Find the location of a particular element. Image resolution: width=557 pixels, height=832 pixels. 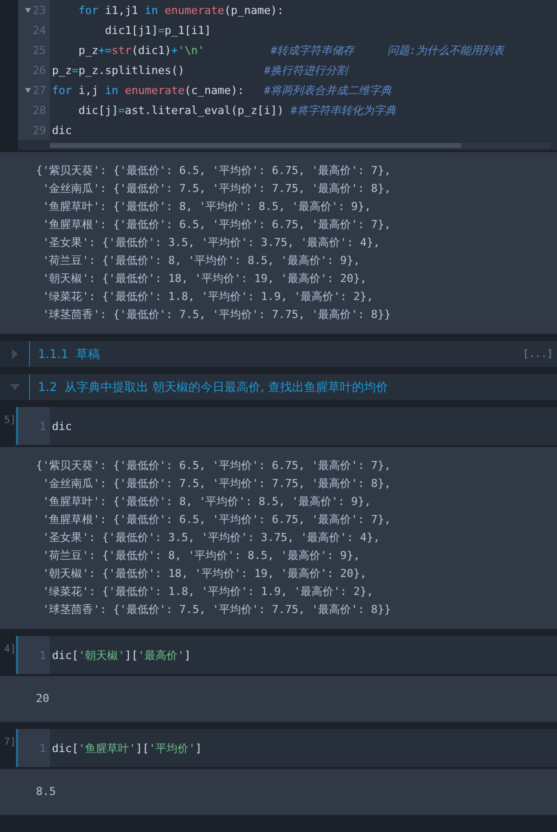

expand-arrow-icon is located at coordinates (15, 354).